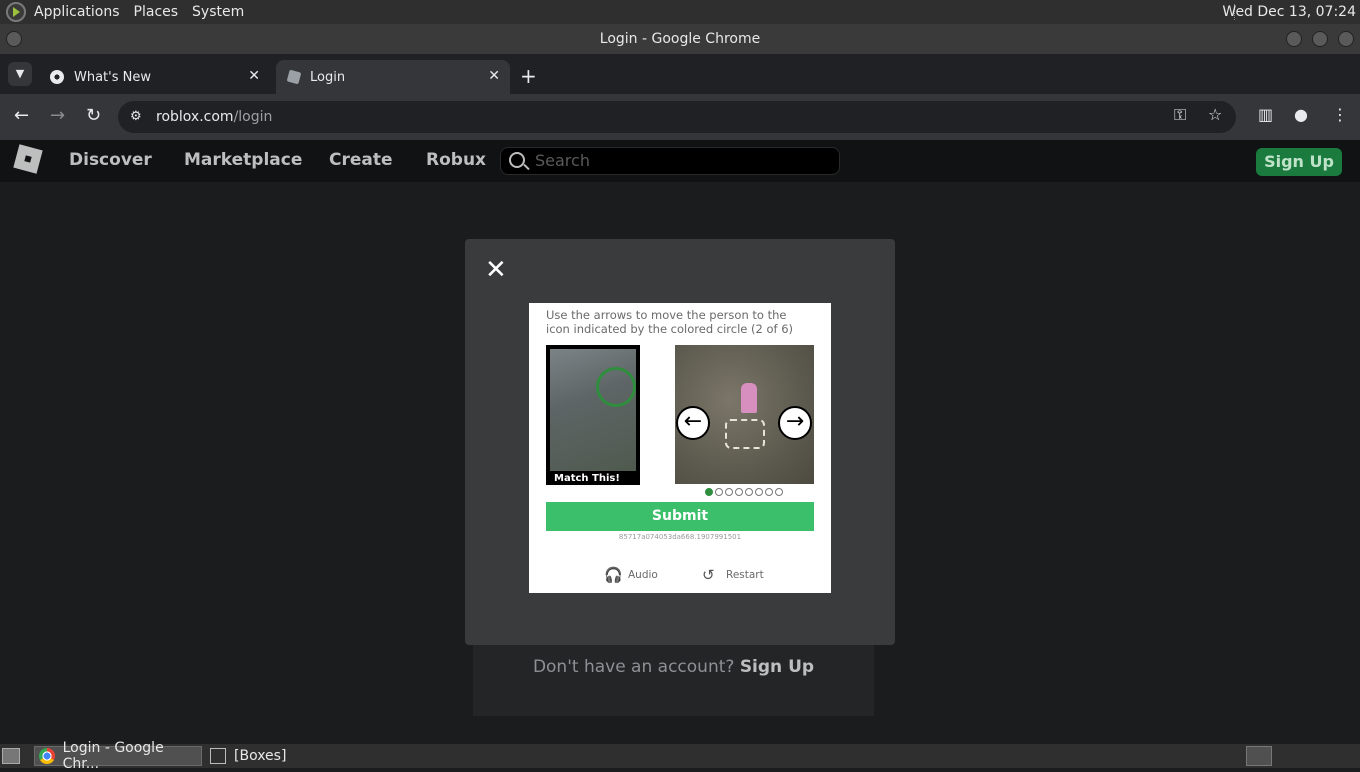 The image size is (1360, 772). What do you see at coordinates (93, 115) in the screenshot?
I see `reload-icon: ↻` at bounding box center [93, 115].